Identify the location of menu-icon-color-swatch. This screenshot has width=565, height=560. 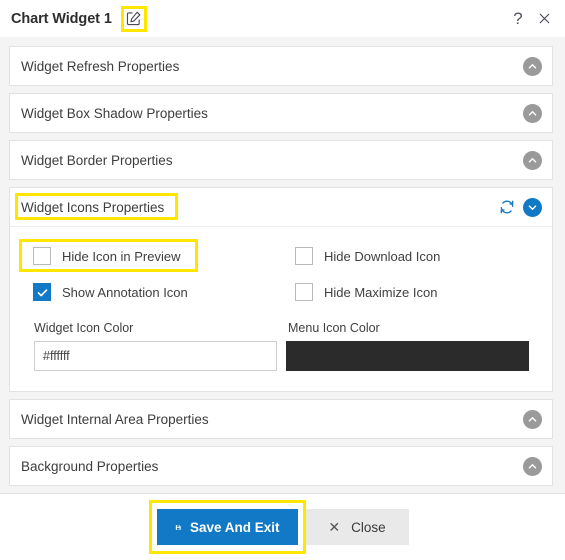
(407, 356).